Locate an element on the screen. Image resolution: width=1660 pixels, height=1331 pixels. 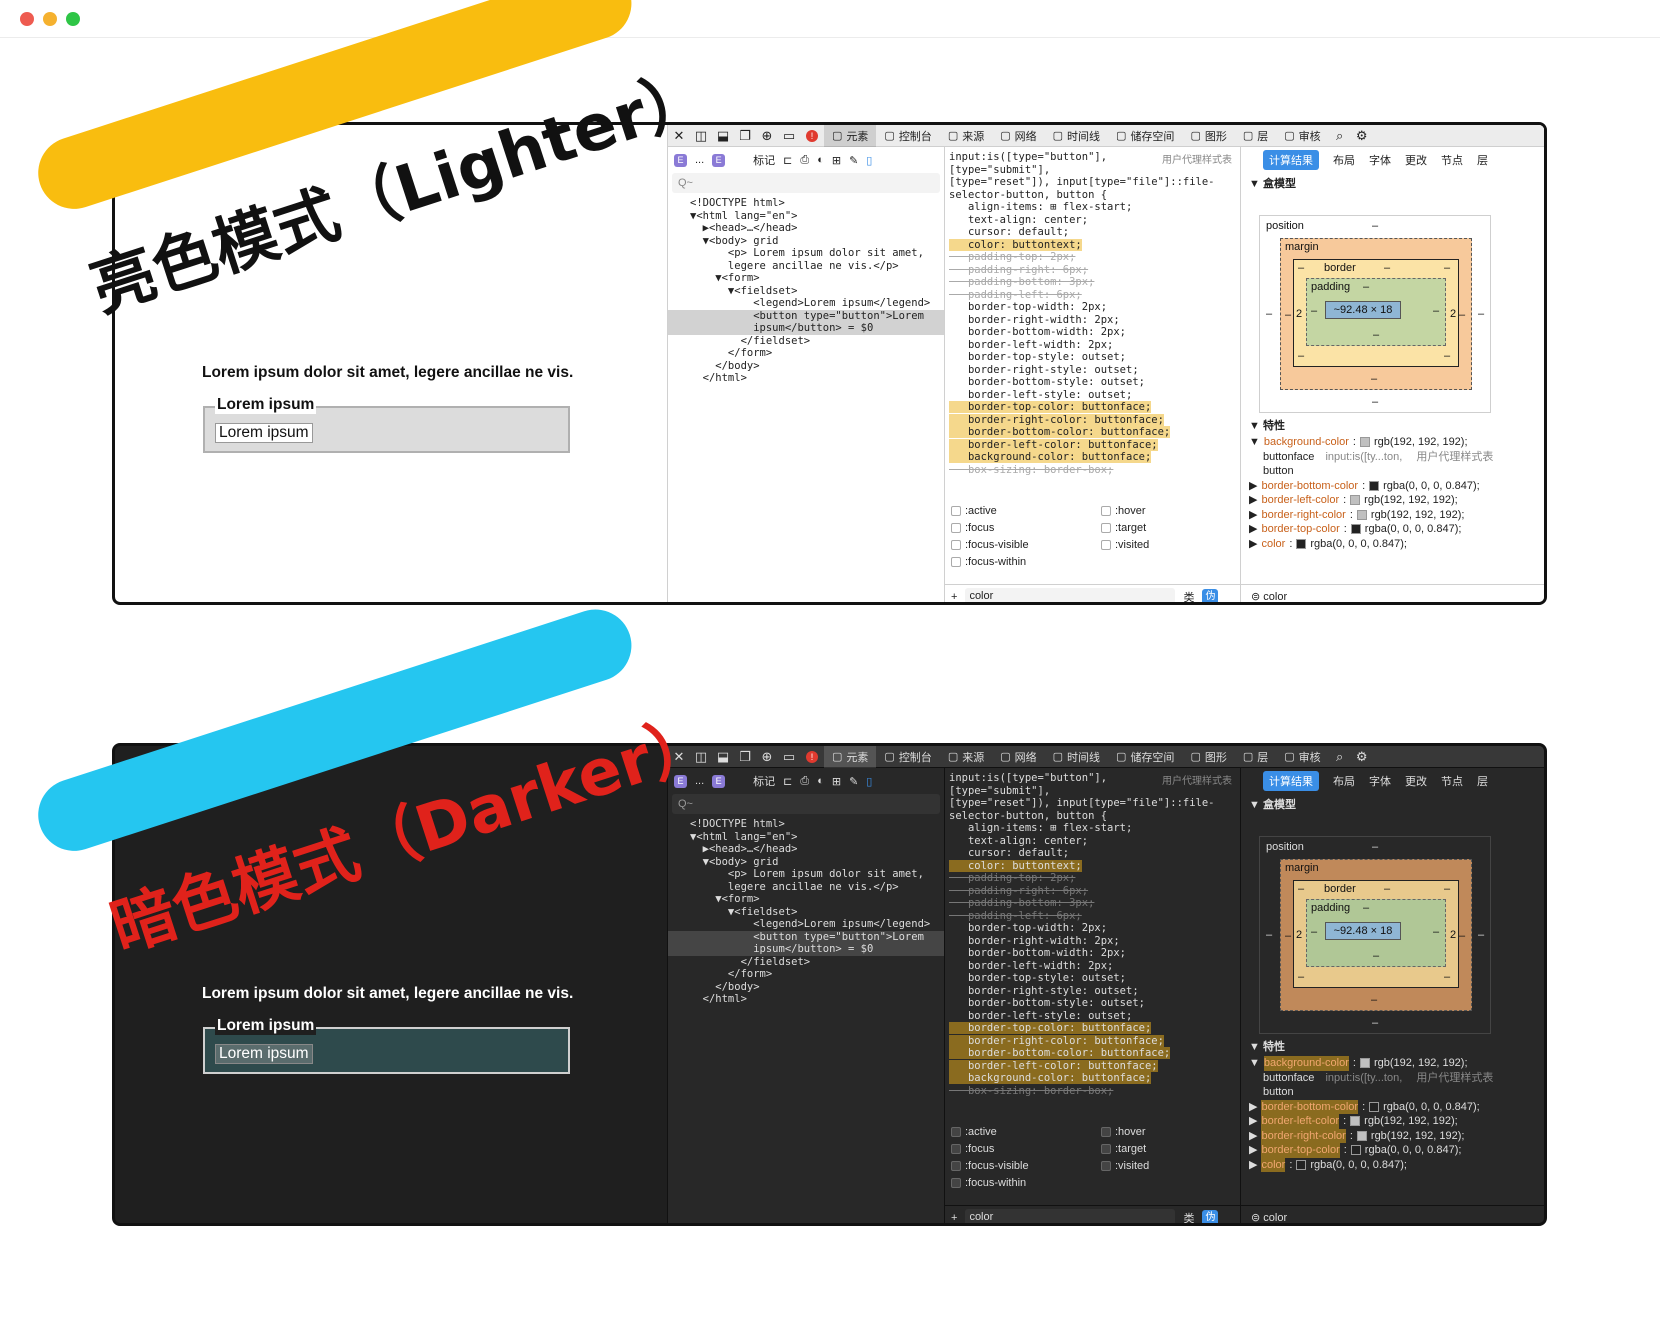
dom-node: <!DOCTYPE html> is located at coordinates (806, 824).